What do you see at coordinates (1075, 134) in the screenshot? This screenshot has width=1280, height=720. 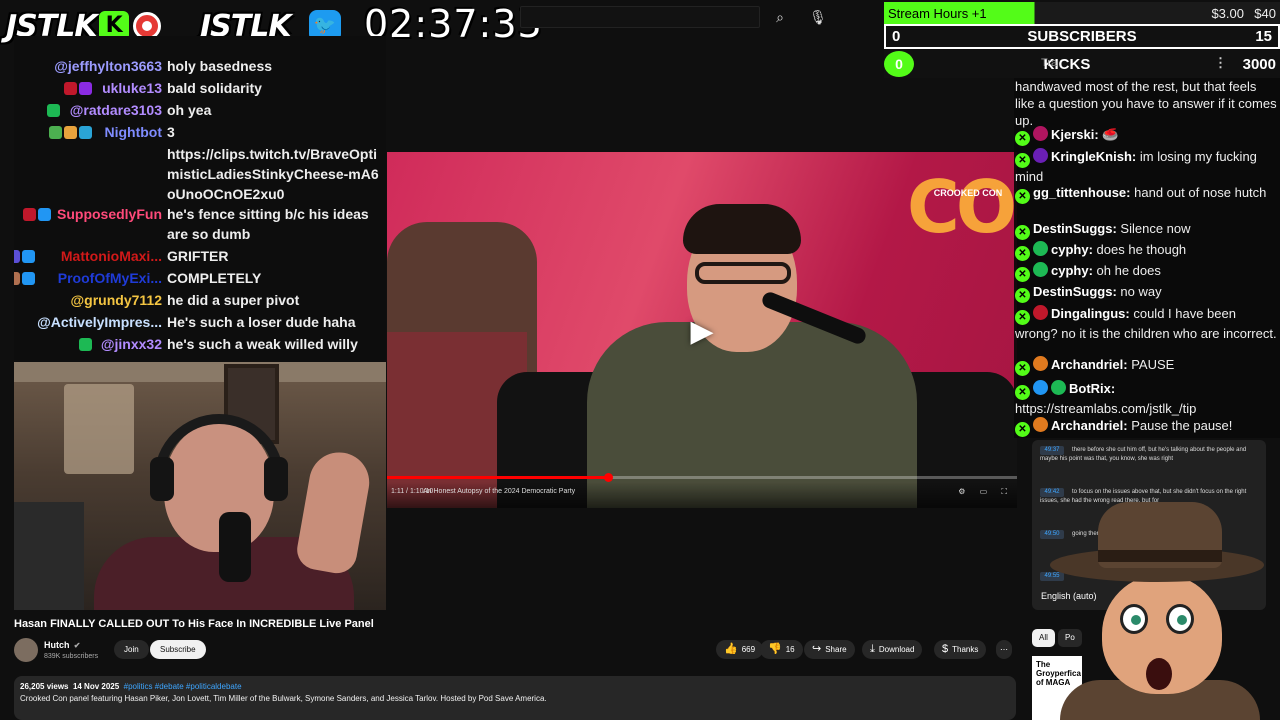 I see `chat-username: Kjerski:` at bounding box center [1075, 134].